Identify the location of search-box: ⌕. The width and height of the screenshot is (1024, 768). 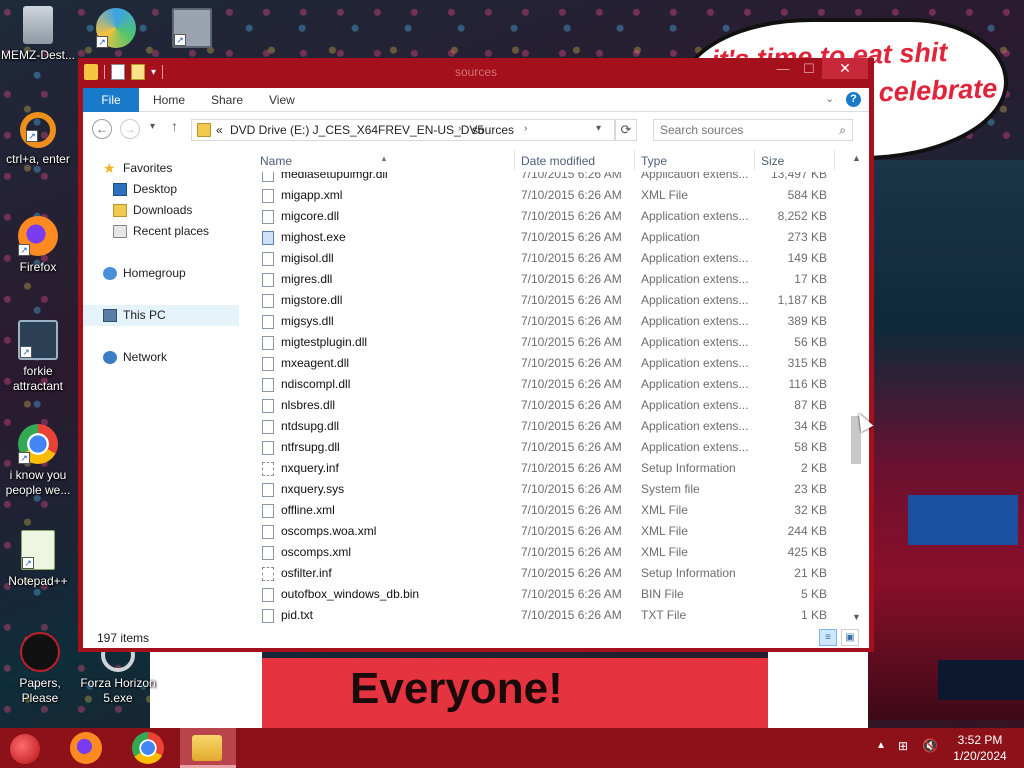
(753, 130).